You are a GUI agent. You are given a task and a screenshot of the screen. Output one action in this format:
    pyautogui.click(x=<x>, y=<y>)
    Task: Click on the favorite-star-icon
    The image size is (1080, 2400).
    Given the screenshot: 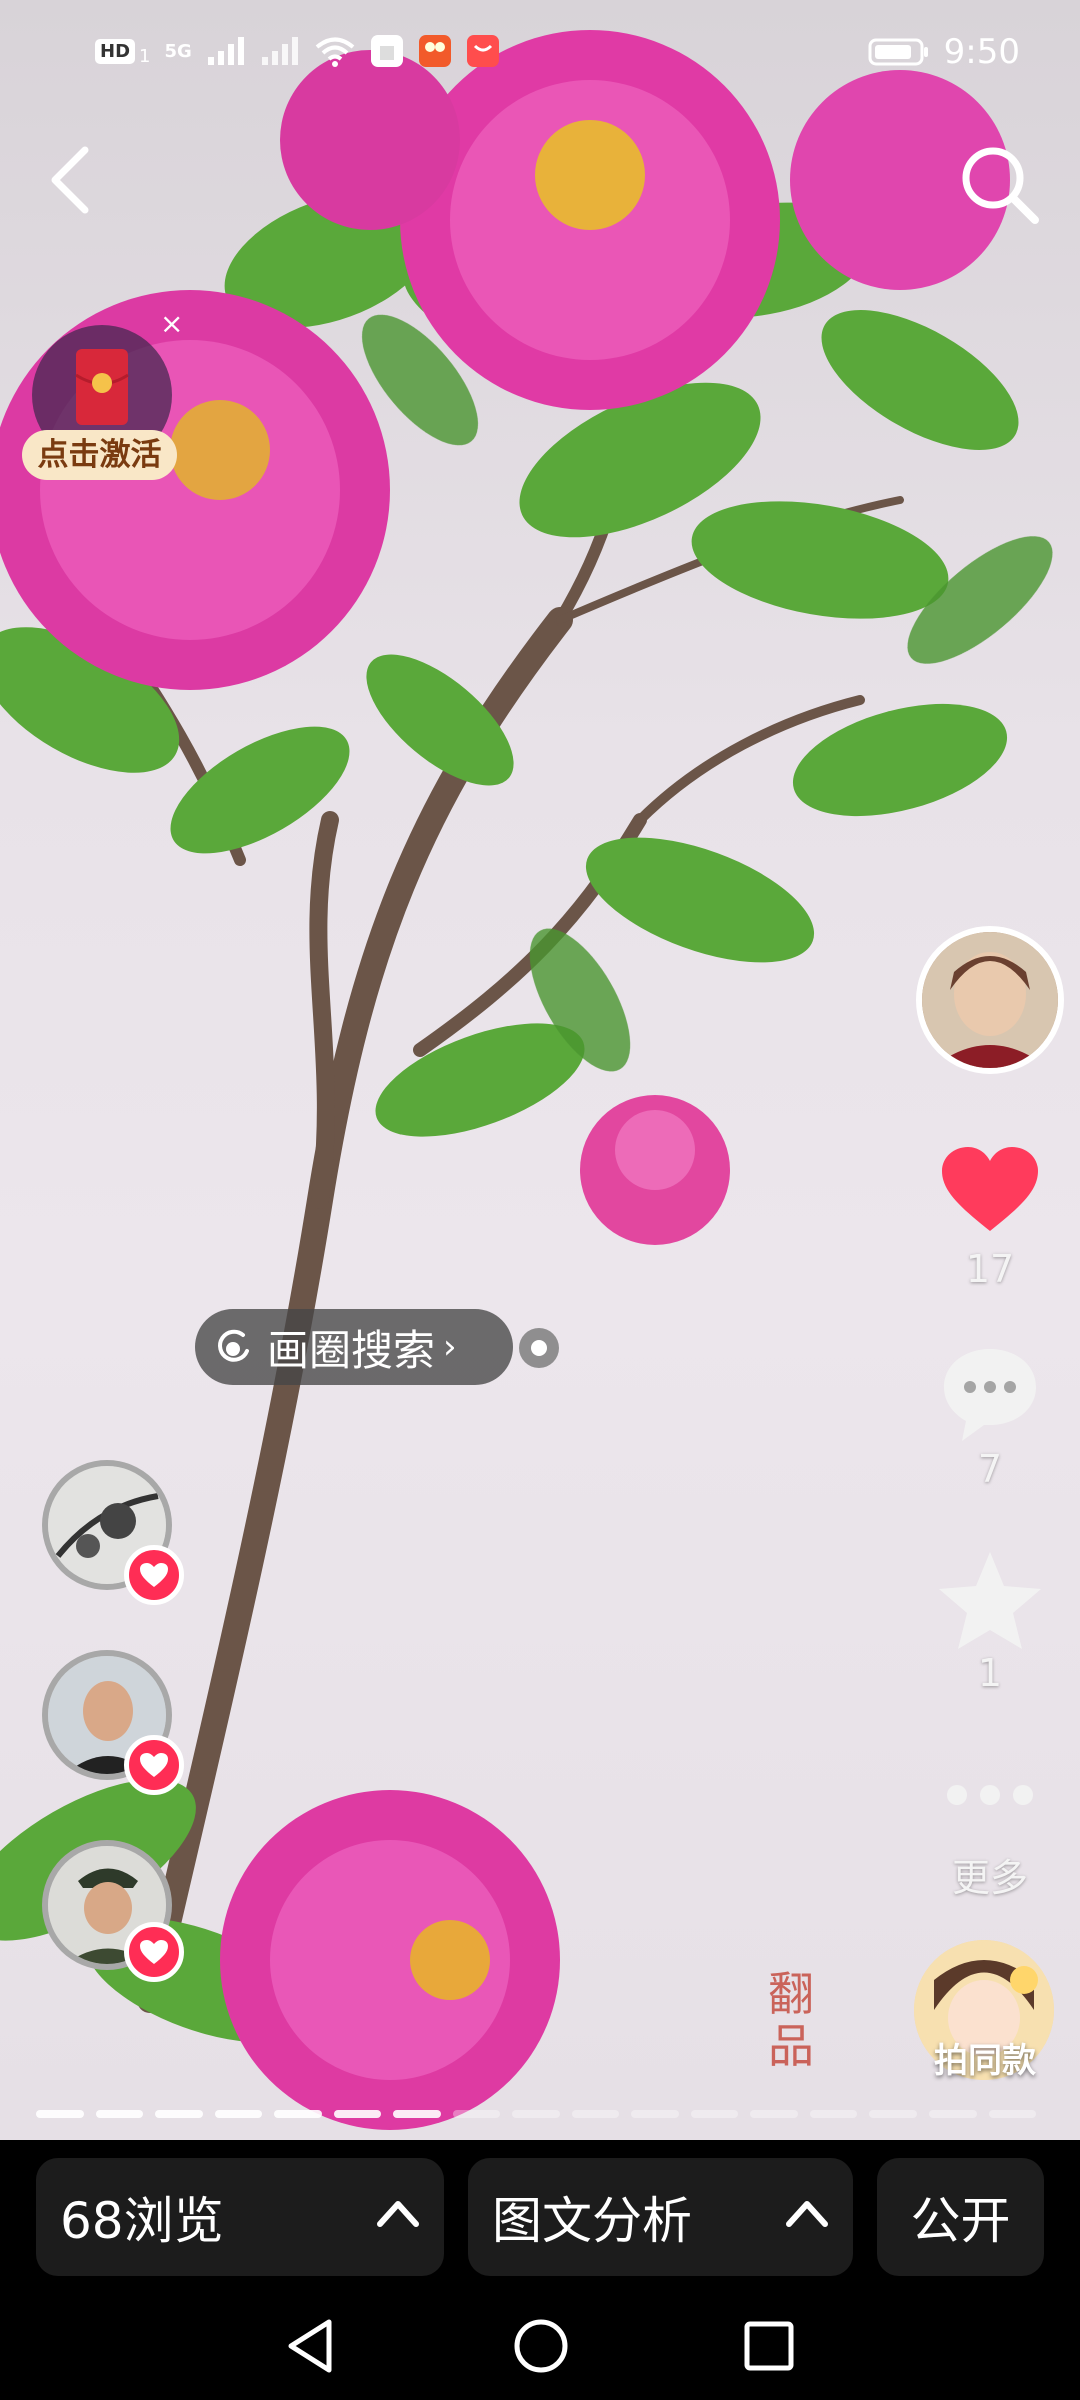 What is the action you would take?
    pyautogui.click(x=990, y=1600)
    